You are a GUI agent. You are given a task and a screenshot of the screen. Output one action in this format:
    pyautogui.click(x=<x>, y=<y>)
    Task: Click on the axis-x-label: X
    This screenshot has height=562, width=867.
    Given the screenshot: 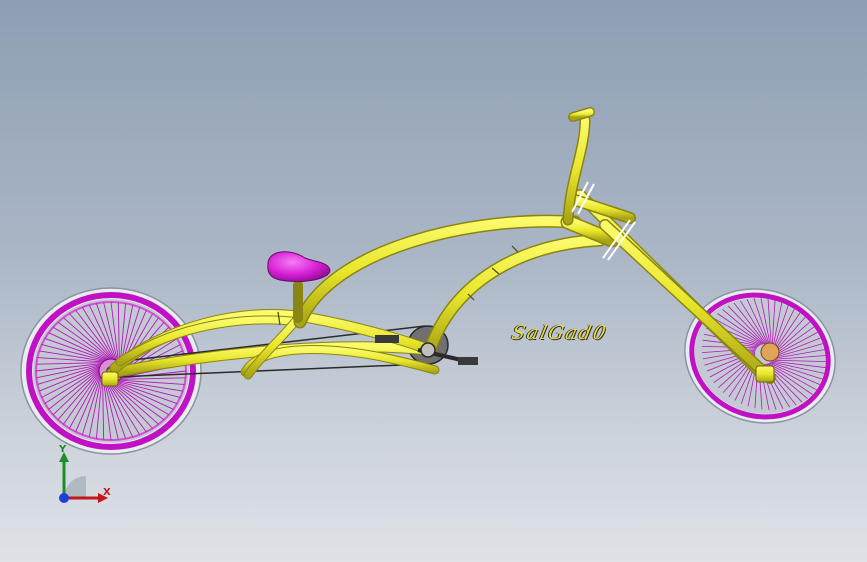 What is the action you would take?
    pyautogui.click(x=107, y=492)
    